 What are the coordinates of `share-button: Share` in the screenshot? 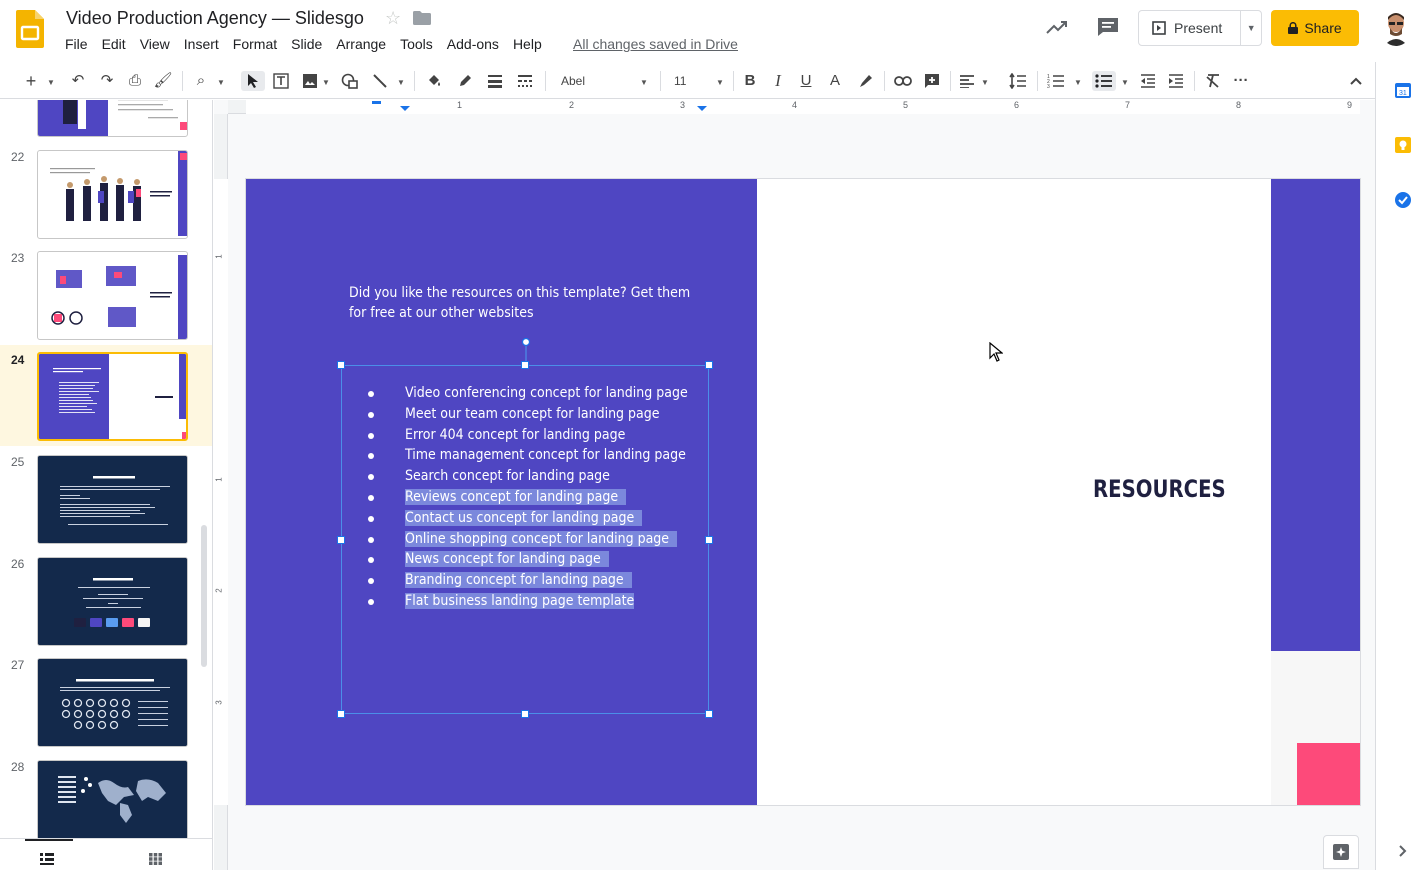 It's located at (1315, 28).